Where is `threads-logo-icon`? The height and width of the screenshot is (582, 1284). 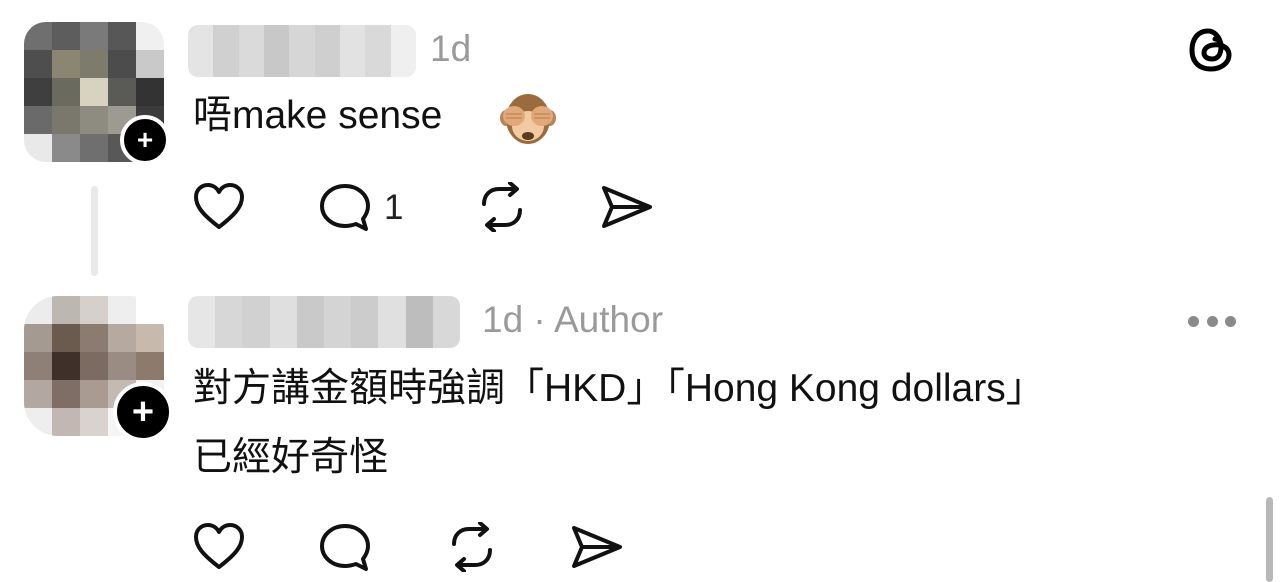 threads-logo-icon is located at coordinates (1211, 50).